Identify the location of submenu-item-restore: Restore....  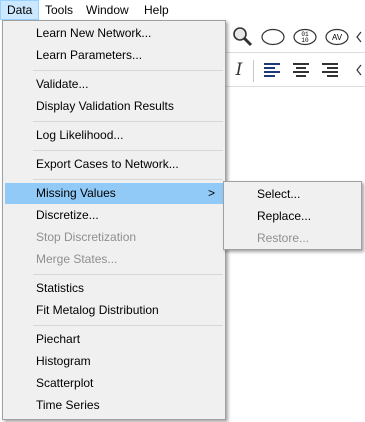
(283, 238).